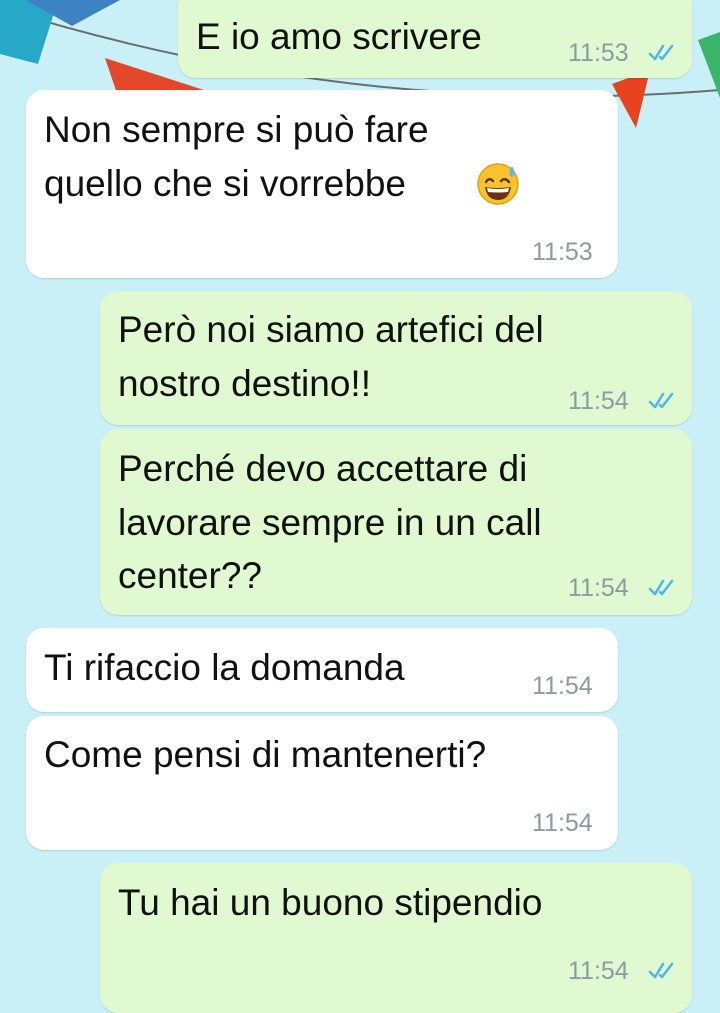 The height and width of the screenshot is (1013, 720). What do you see at coordinates (396, 938) in the screenshot?
I see `message-bubble-outgoing: Tu hai un buono stipendio 11:54` at bounding box center [396, 938].